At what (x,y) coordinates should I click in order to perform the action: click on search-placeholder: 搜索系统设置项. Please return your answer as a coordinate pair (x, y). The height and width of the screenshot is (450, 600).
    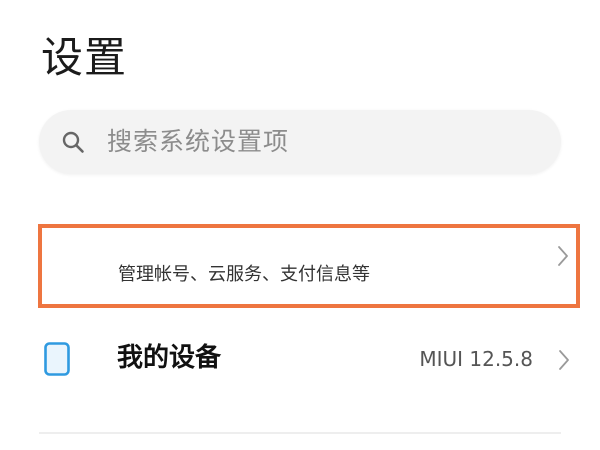
    Looking at the image, I should click on (198, 141).